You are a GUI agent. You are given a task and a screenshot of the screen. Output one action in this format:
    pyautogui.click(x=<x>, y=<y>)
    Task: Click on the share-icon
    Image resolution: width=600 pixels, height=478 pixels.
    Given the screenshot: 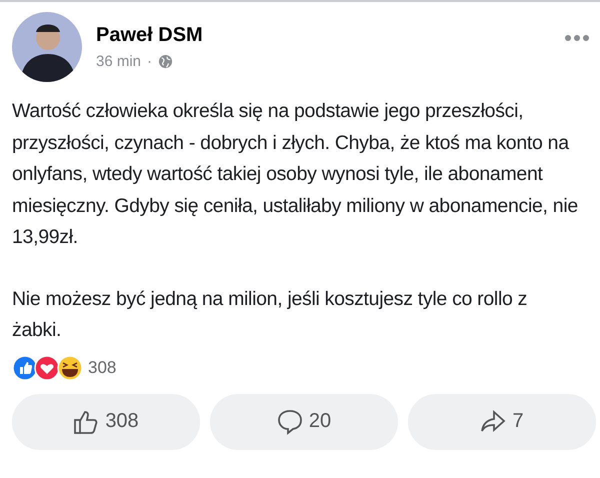 What is the action you would take?
    pyautogui.click(x=493, y=421)
    